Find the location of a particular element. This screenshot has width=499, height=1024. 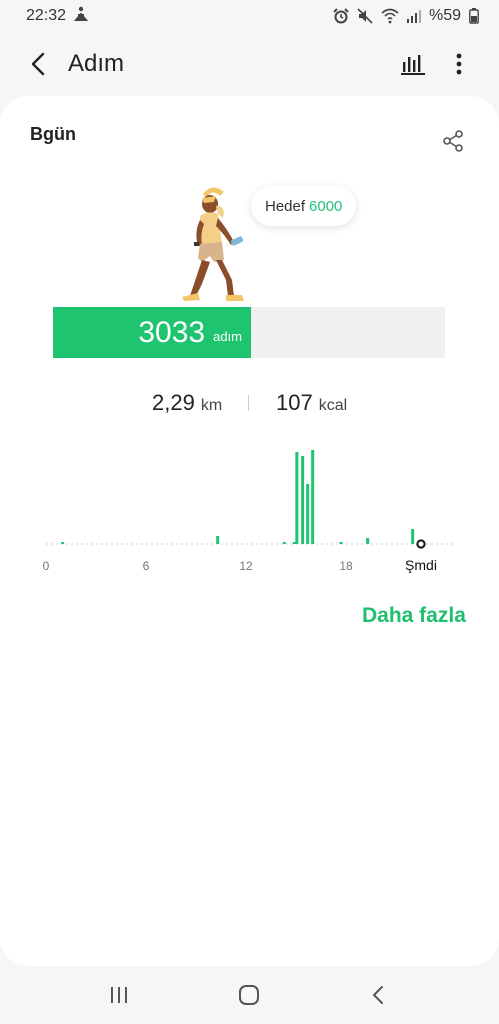

calories-value: 107 is located at coordinates (294, 402).